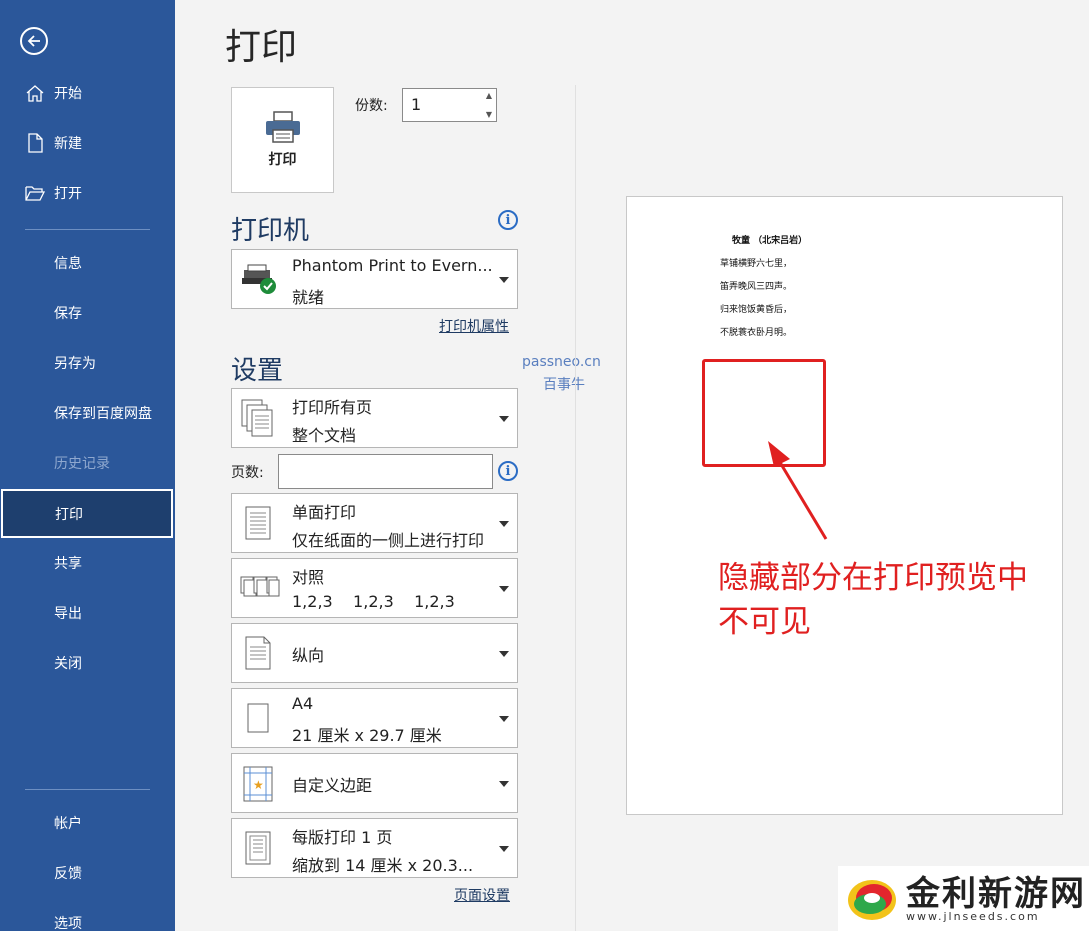 Image resolution: width=1089 pixels, height=931 pixels. What do you see at coordinates (374, 653) in the screenshot?
I see `orientation-dropdown: 纵向` at bounding box center [374, 653].